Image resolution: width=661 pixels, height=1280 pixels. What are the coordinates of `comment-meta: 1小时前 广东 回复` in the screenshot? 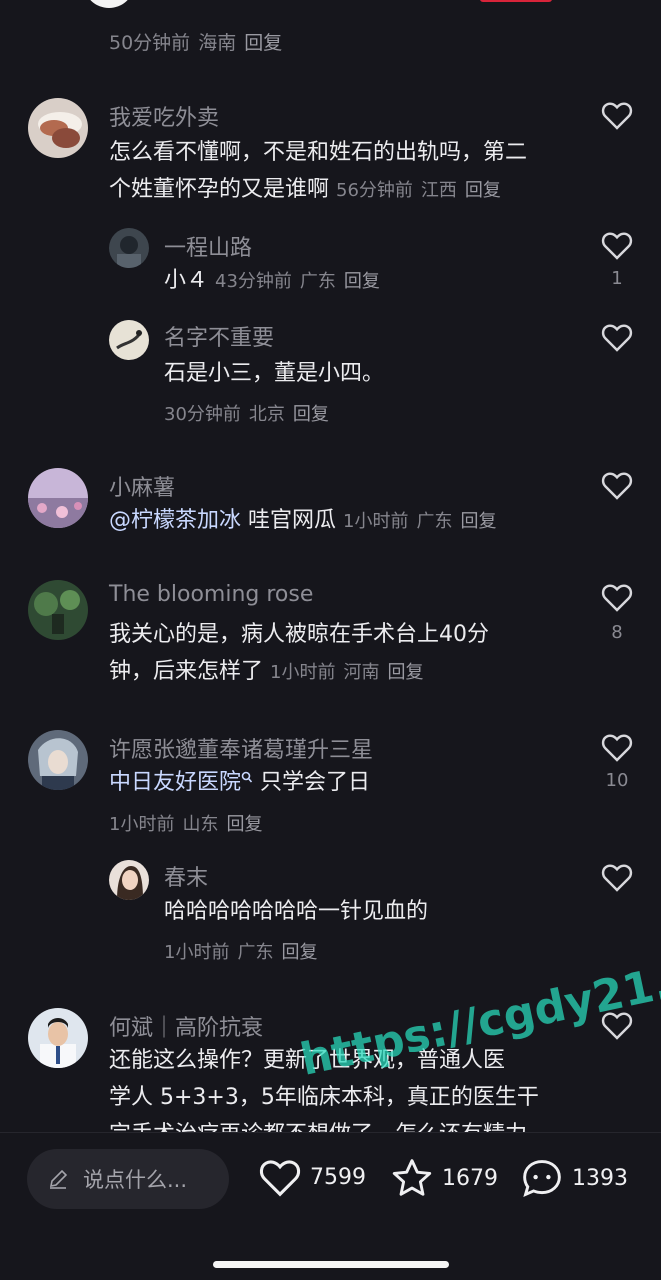 It's located at (241, 952).